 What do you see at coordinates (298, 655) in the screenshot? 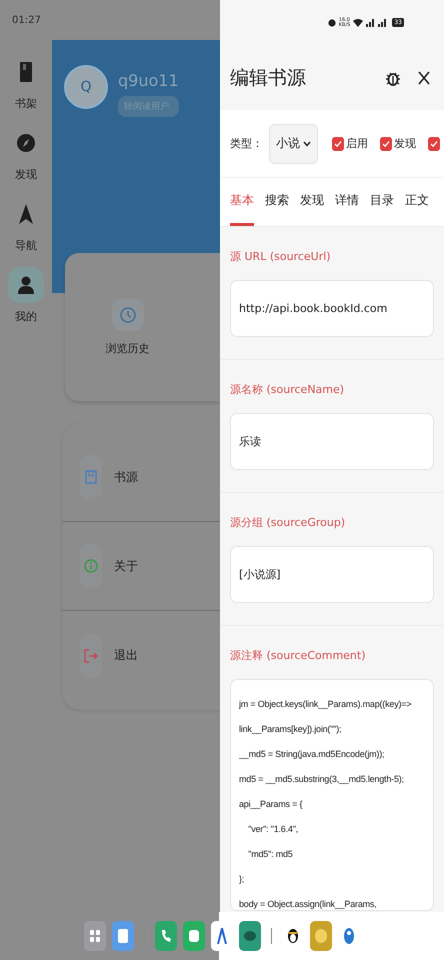
I see `field-label: 源注释 (sourceComment)` at bounding box center [298, 655].